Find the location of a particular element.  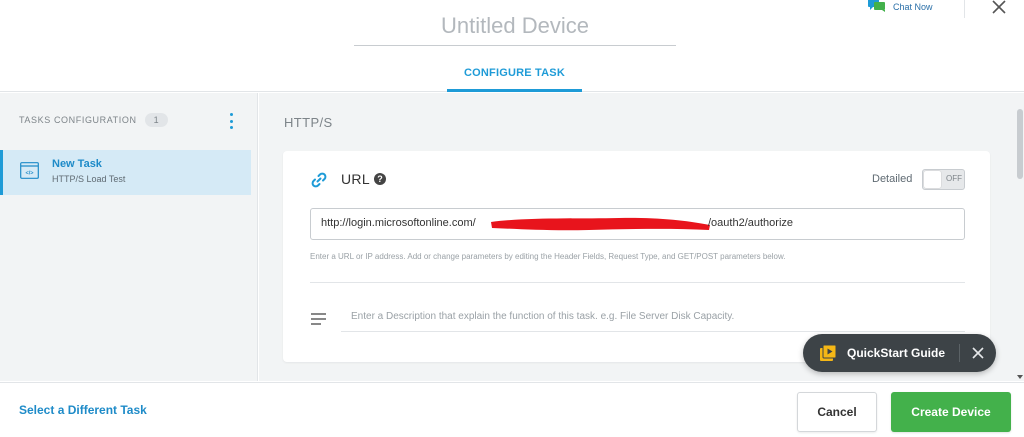

sidebar-item-new-task: </> New Task HTTP/S Load Test is located at coordinates (125, 172).